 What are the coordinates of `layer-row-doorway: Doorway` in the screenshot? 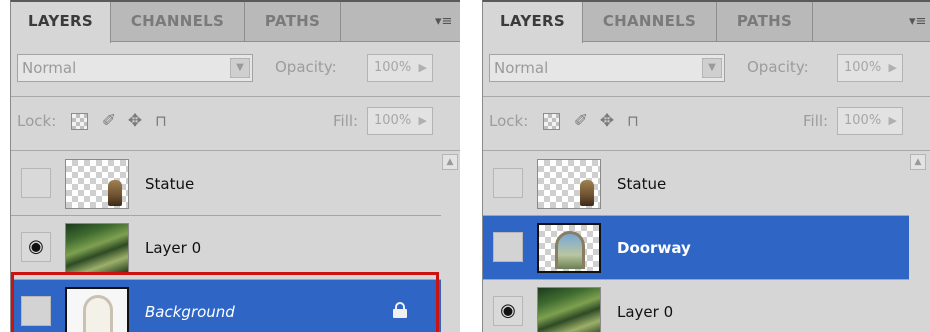 It's located at (696, 248).